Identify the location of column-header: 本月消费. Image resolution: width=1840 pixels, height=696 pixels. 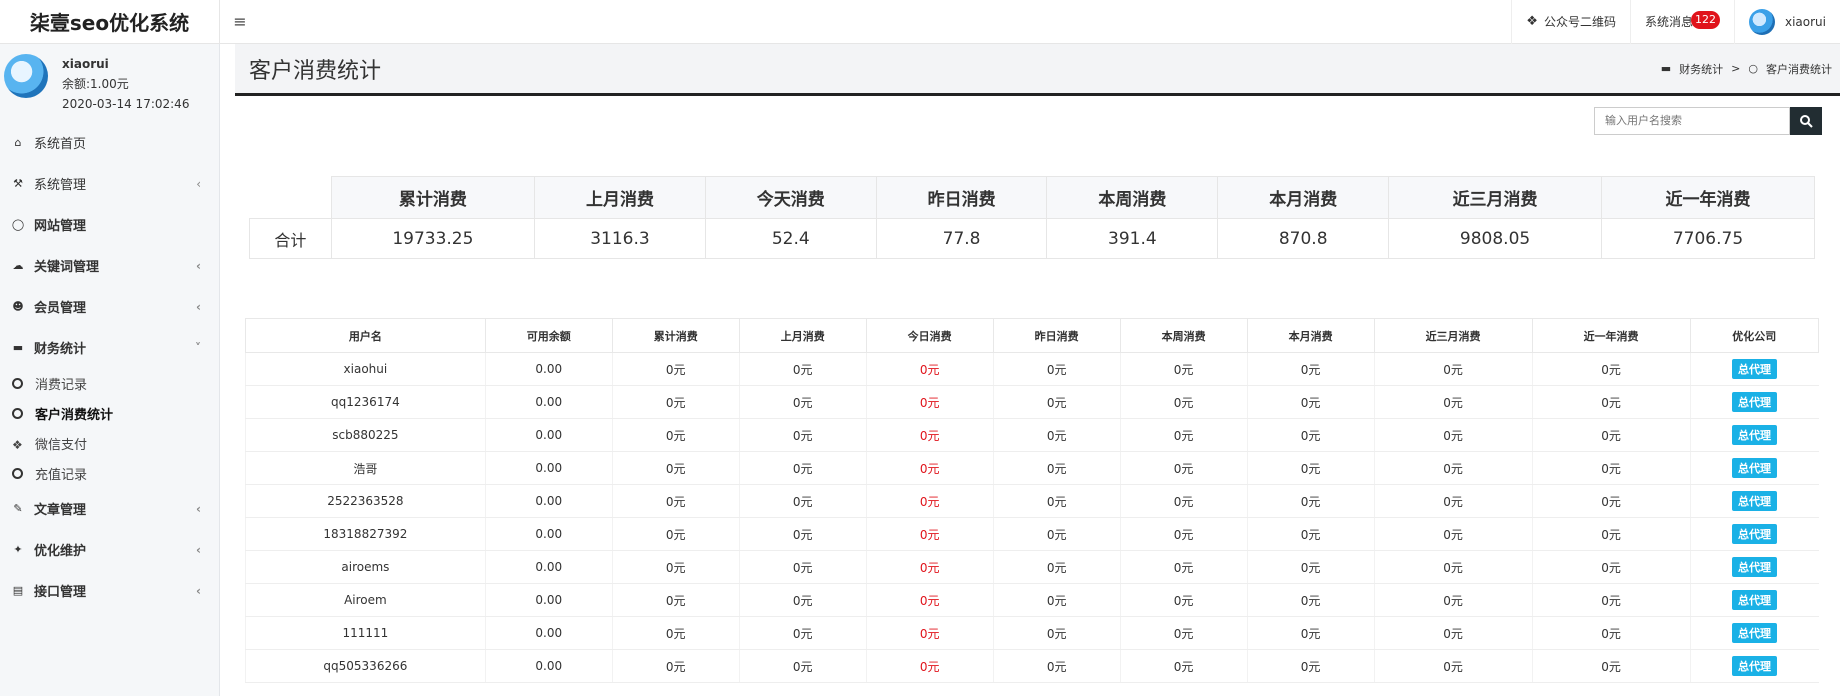
(1310, 335).